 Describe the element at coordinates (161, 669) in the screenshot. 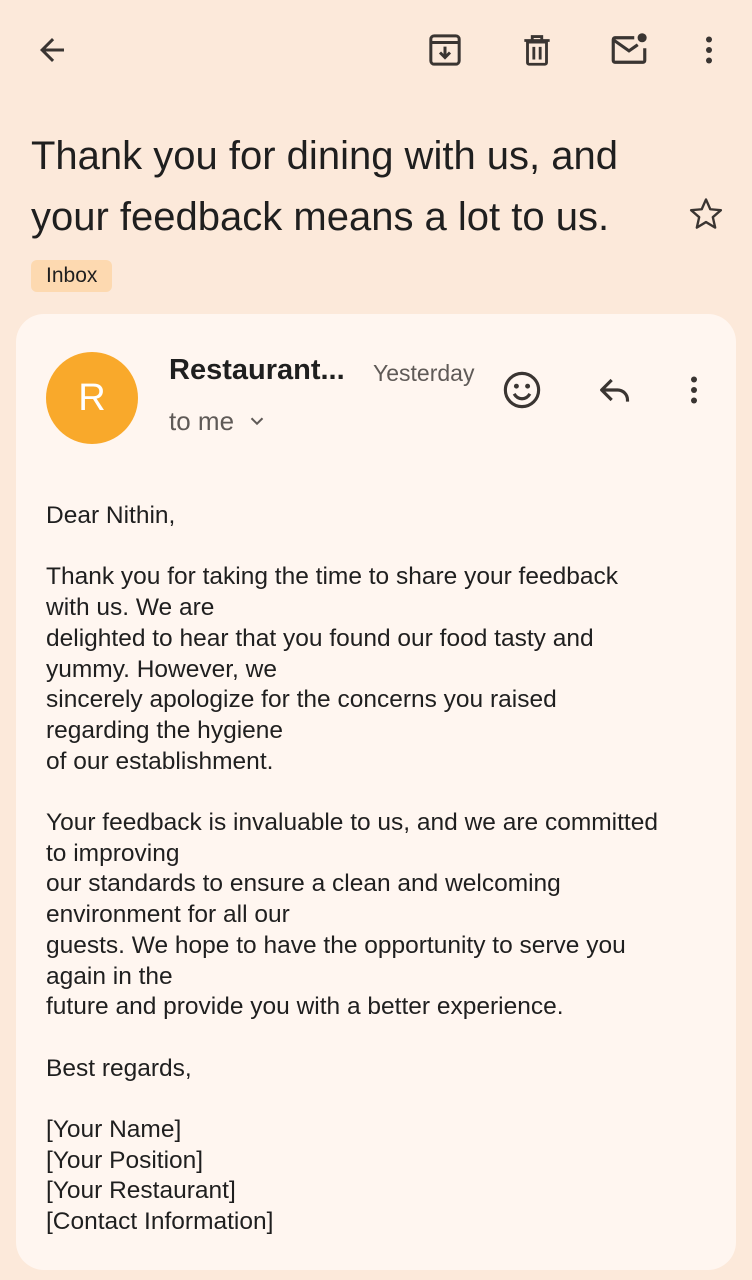

I see `body-line: yummy. However, we` at that location.